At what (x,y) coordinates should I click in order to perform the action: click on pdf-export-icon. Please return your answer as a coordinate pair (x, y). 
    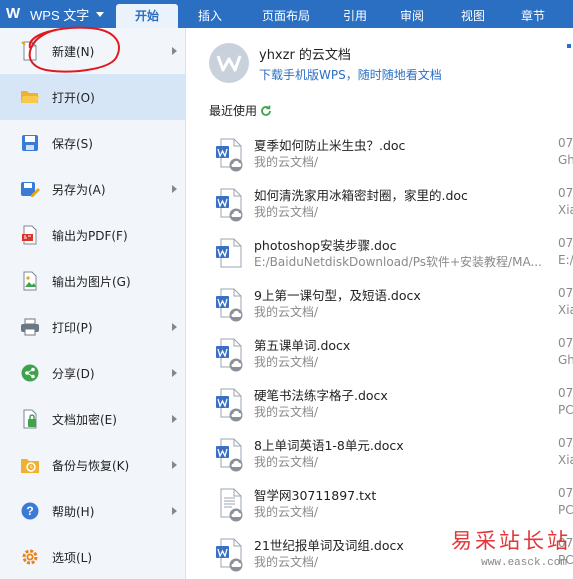
    Looking at the image, I should click on (30, 235).